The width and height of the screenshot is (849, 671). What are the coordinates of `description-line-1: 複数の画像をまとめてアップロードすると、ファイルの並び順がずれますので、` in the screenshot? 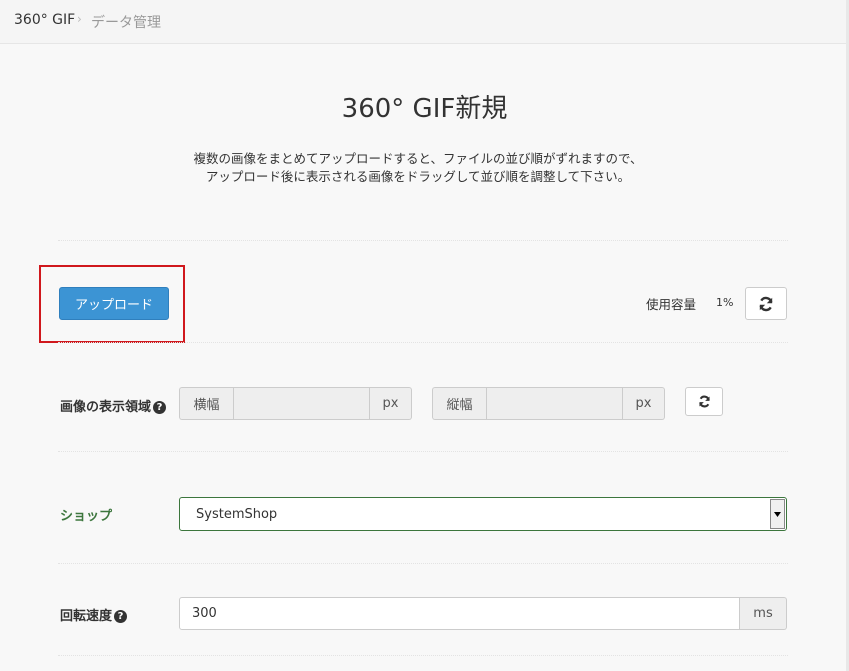 It's located at (418, 158).